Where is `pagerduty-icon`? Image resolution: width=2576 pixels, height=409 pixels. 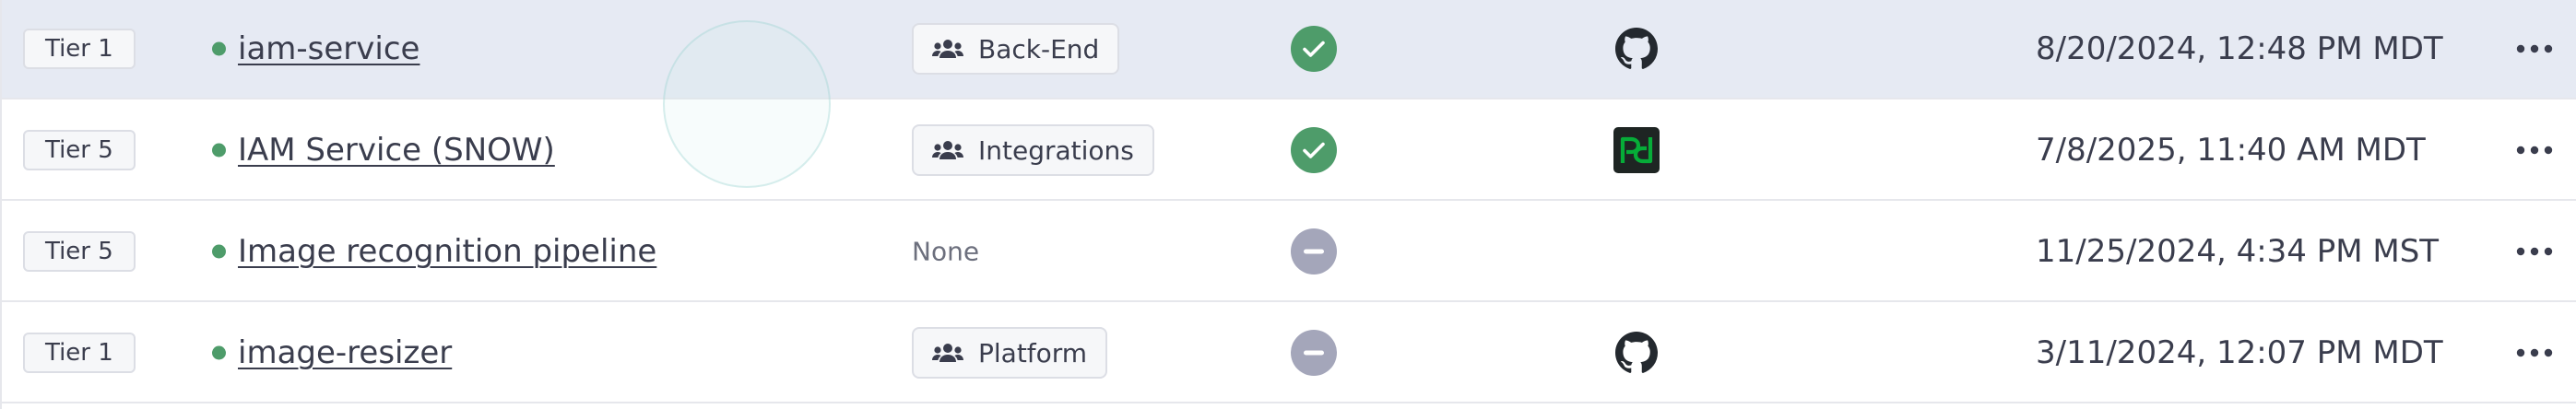 pagerduty-icon is located at coordinates (1636, 150).